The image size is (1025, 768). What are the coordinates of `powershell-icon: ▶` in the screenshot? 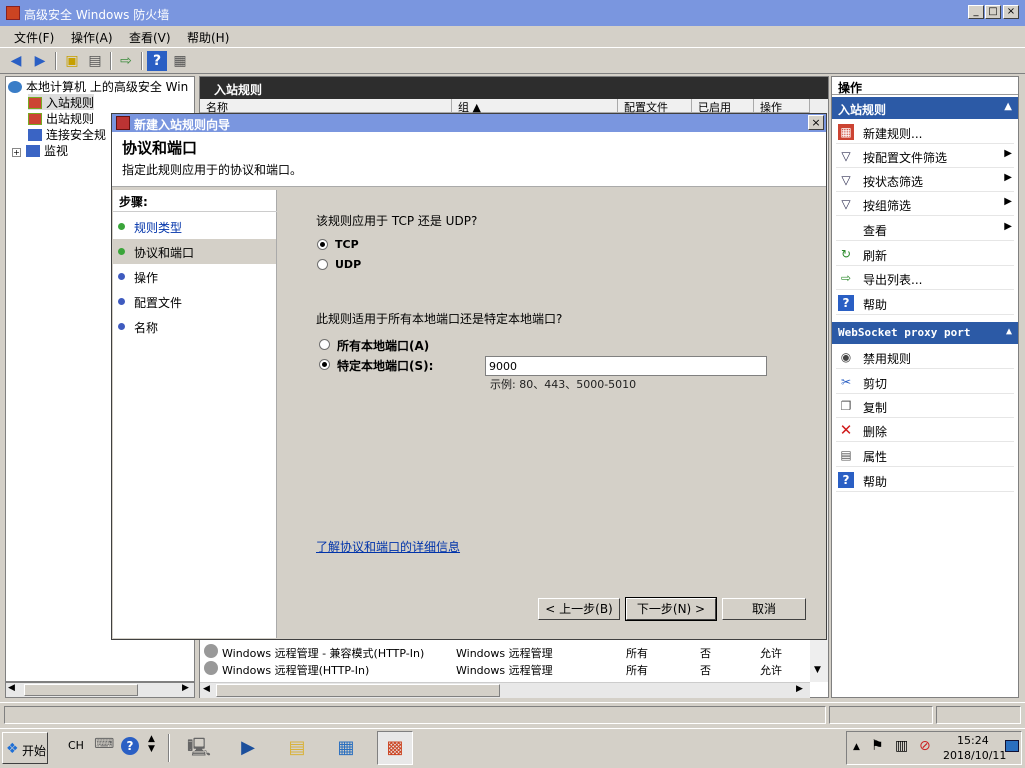 It's located at (248, 748).